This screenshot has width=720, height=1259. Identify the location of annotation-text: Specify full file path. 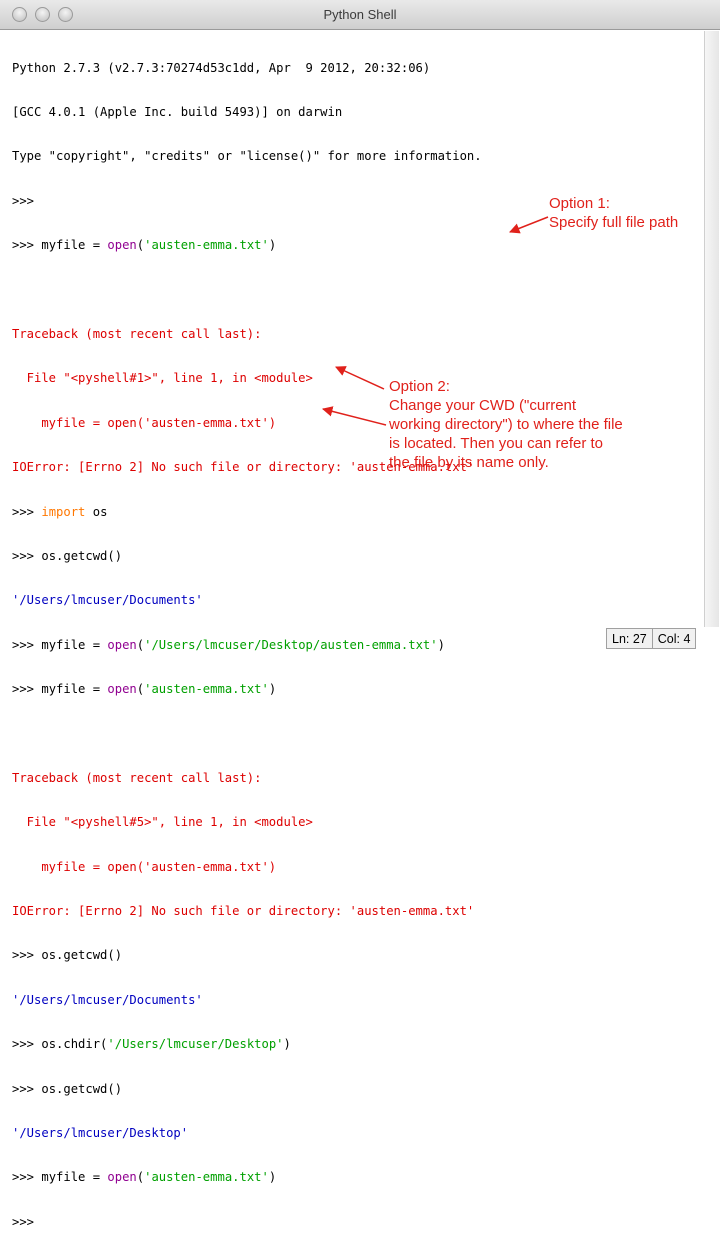
(614, 222).